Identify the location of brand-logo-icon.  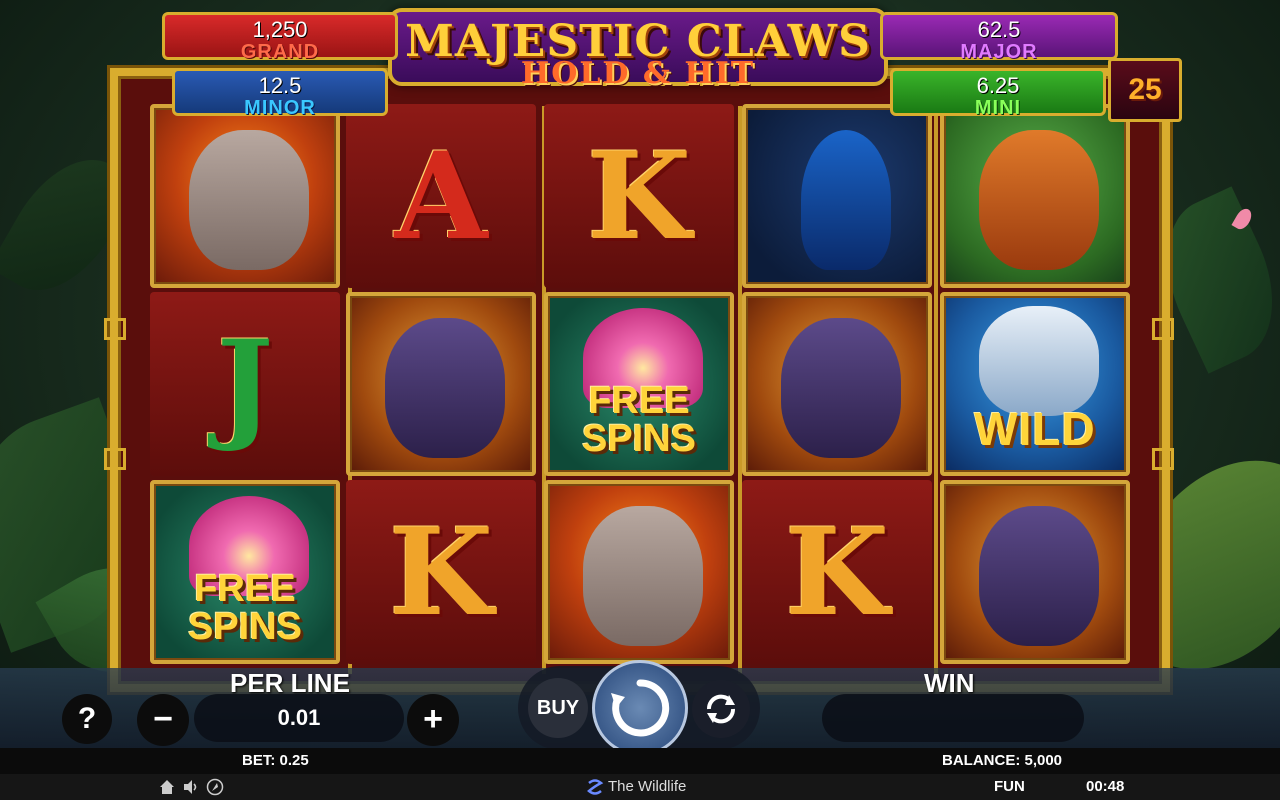
(595, 787).